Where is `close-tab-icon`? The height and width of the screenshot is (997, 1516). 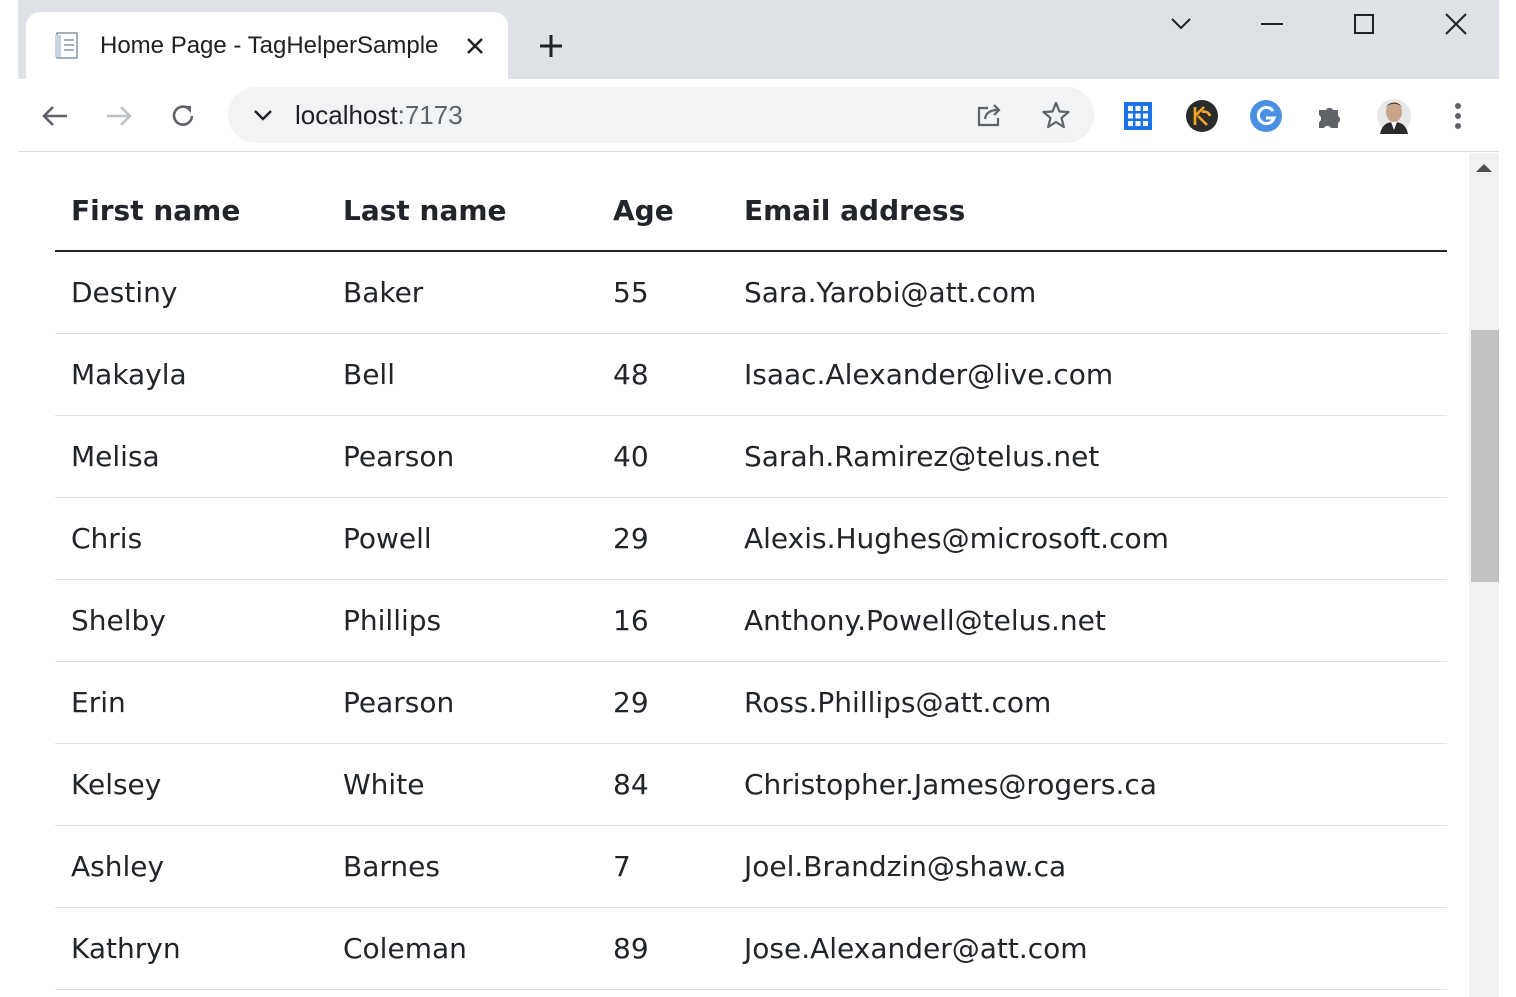
close-tab-icon is located at coordinates (475, 46).